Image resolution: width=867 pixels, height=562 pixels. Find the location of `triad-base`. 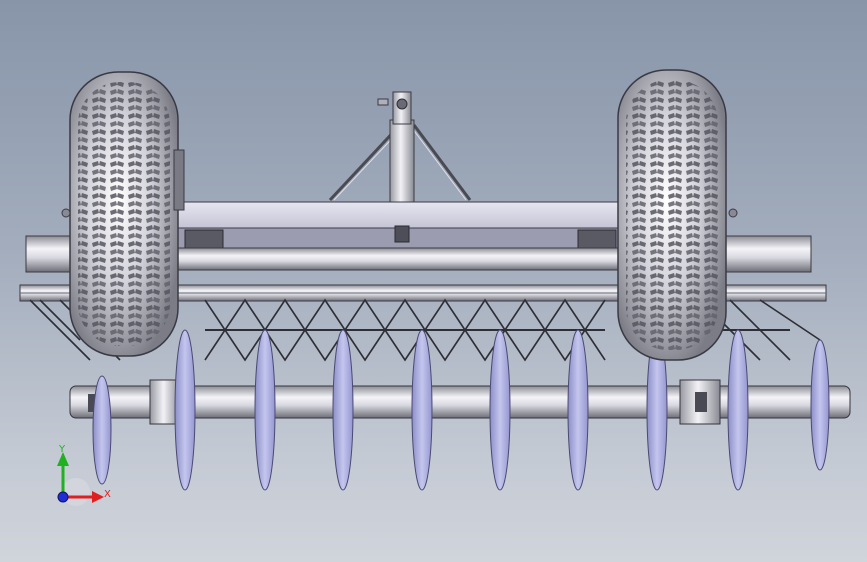

triad-base is located at coordinates (76, 492).